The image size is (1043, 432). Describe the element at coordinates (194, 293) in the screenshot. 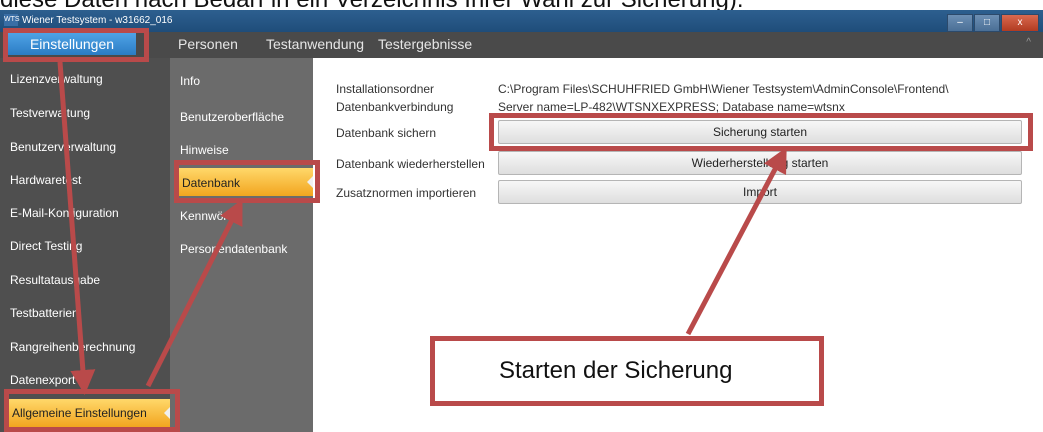

I see `arrow-to-datenbank` at that location.